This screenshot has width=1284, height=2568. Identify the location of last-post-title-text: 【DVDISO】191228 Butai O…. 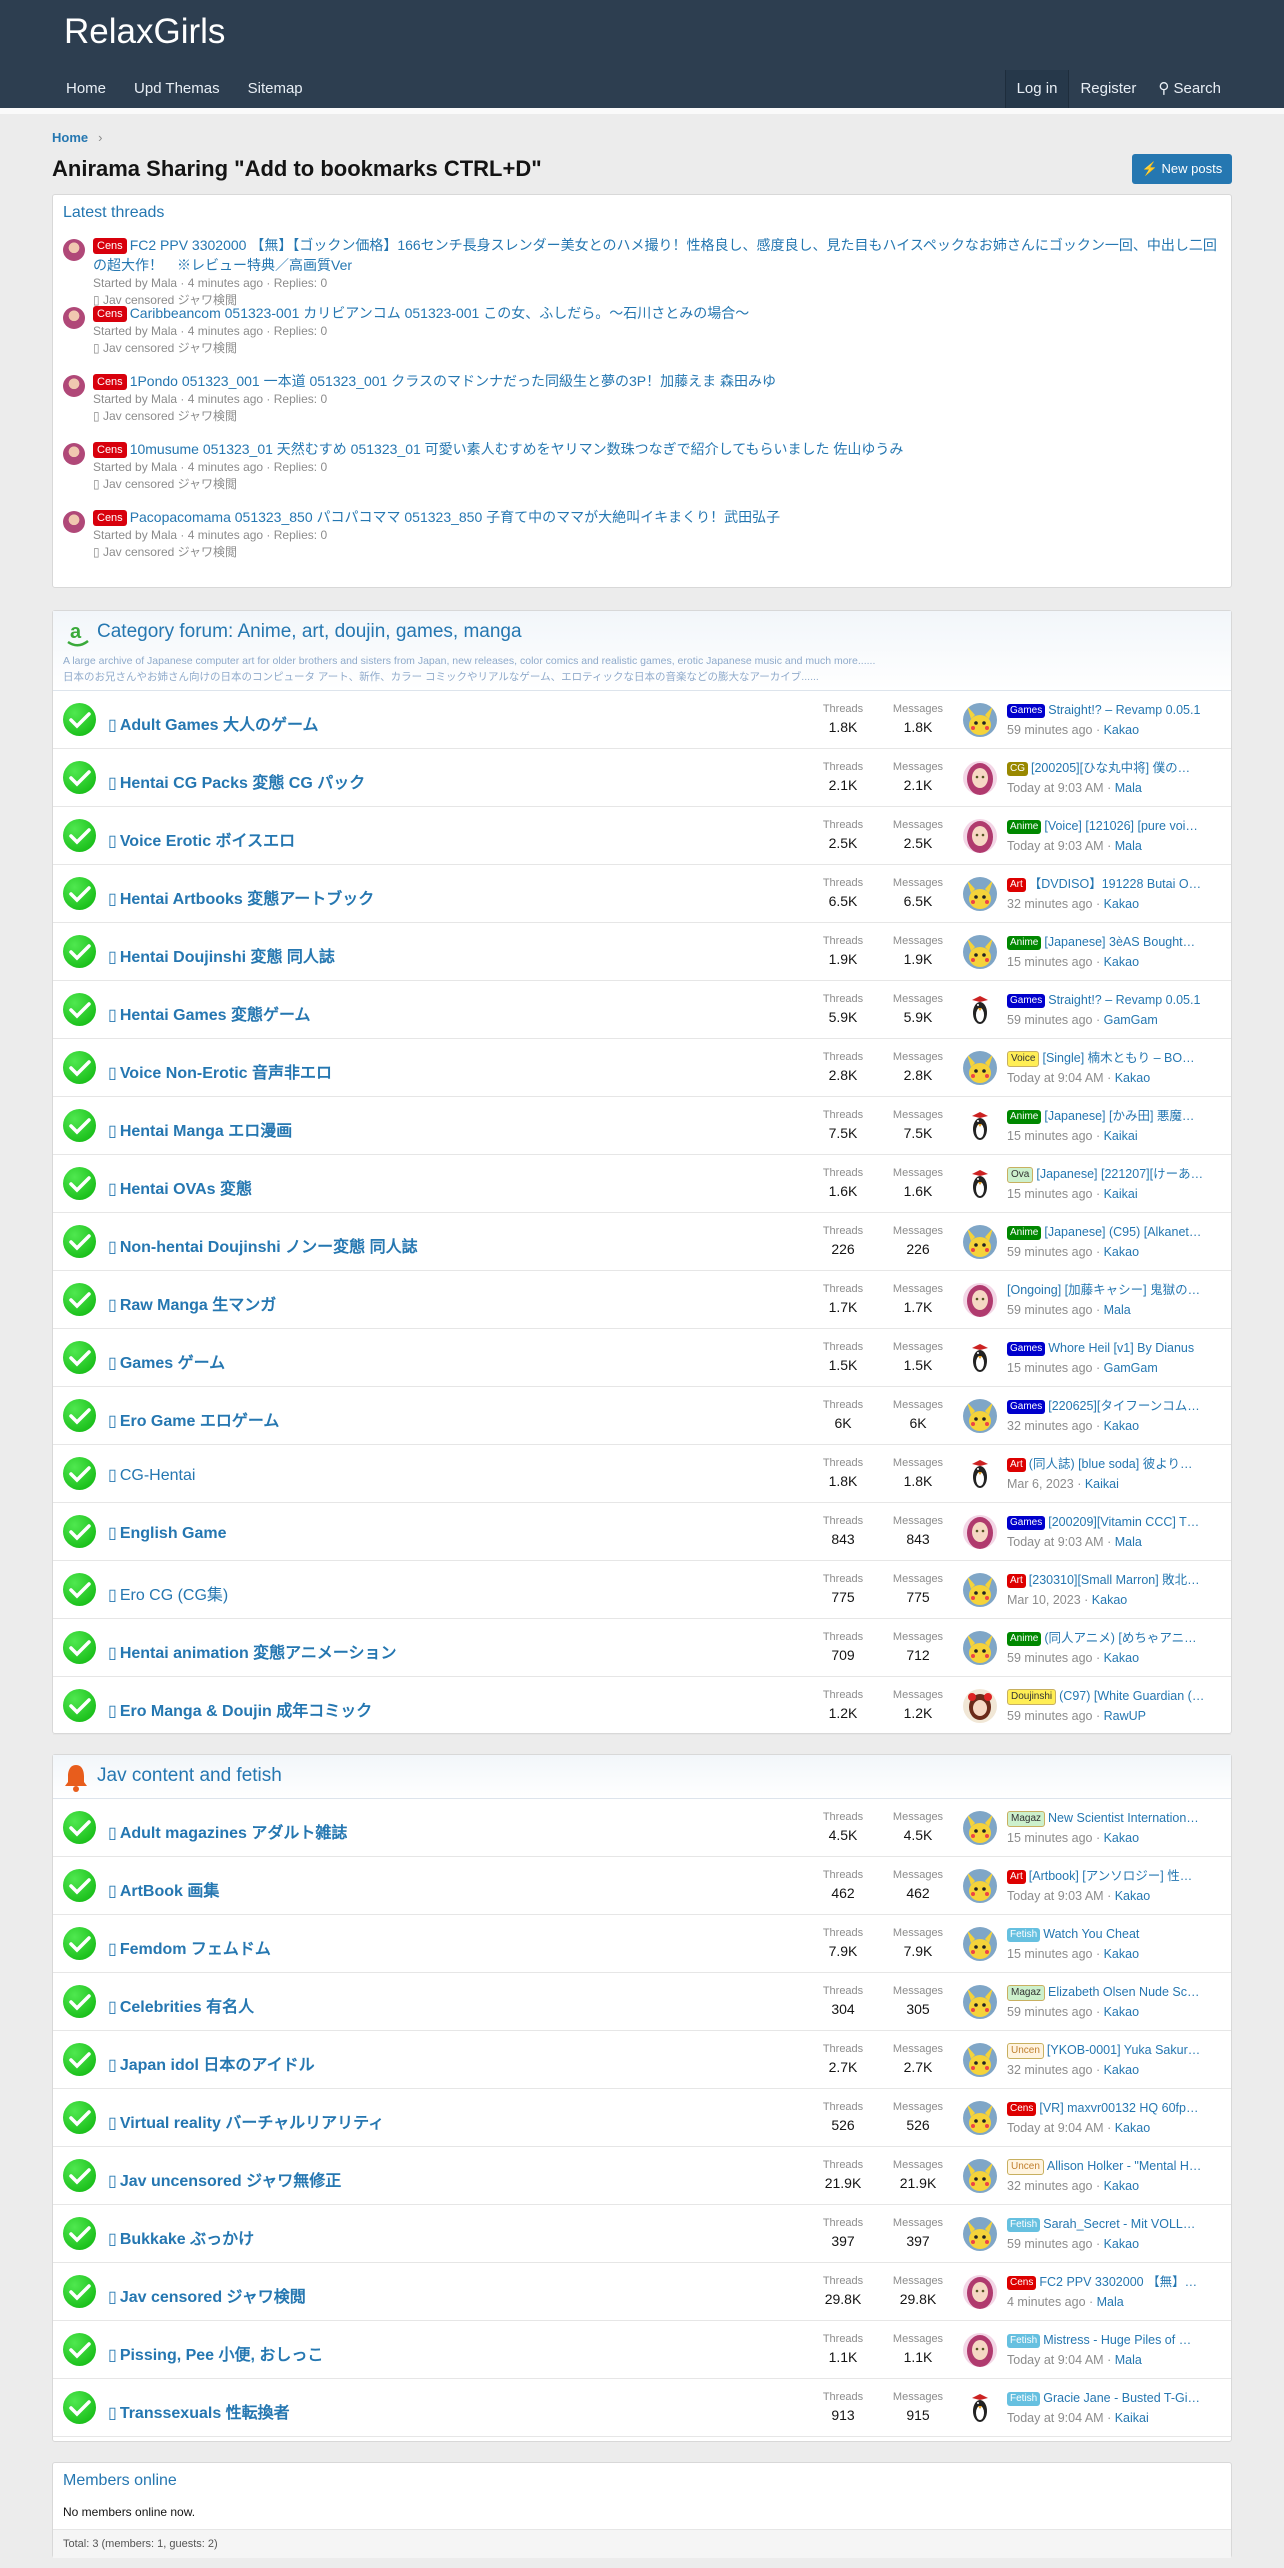
(1115, 884).